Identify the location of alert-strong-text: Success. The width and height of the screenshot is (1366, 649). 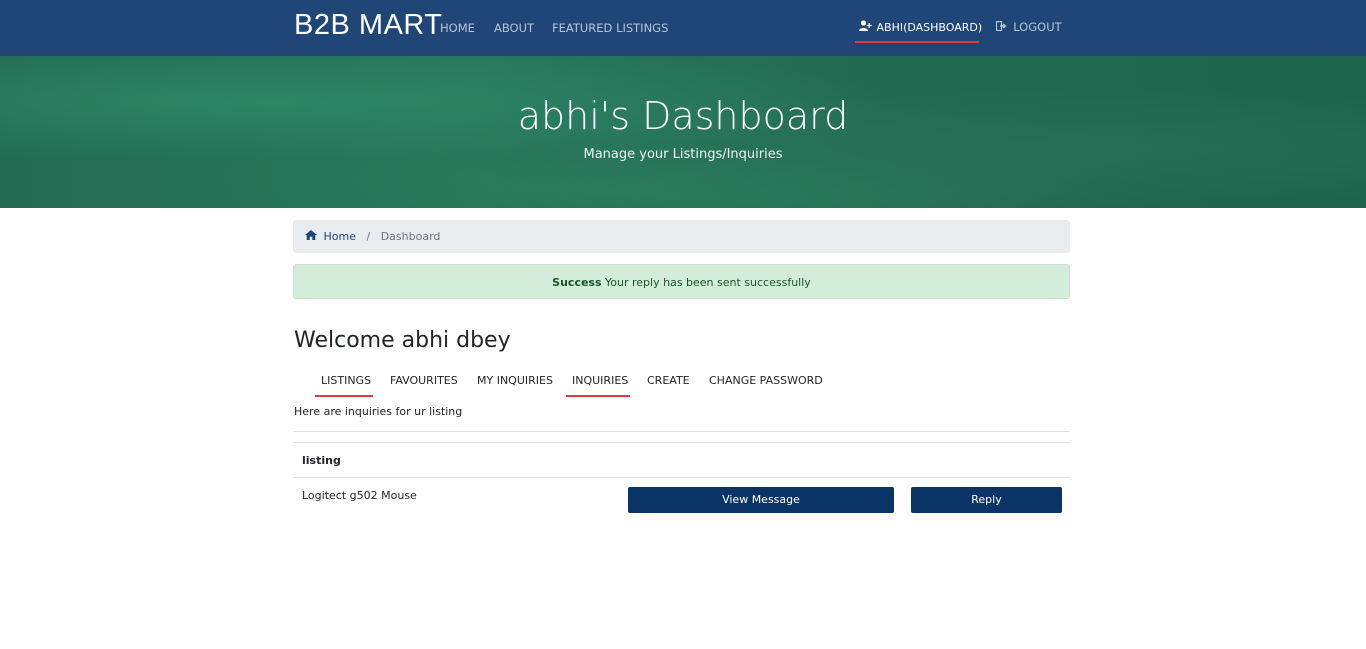
(577, 282).